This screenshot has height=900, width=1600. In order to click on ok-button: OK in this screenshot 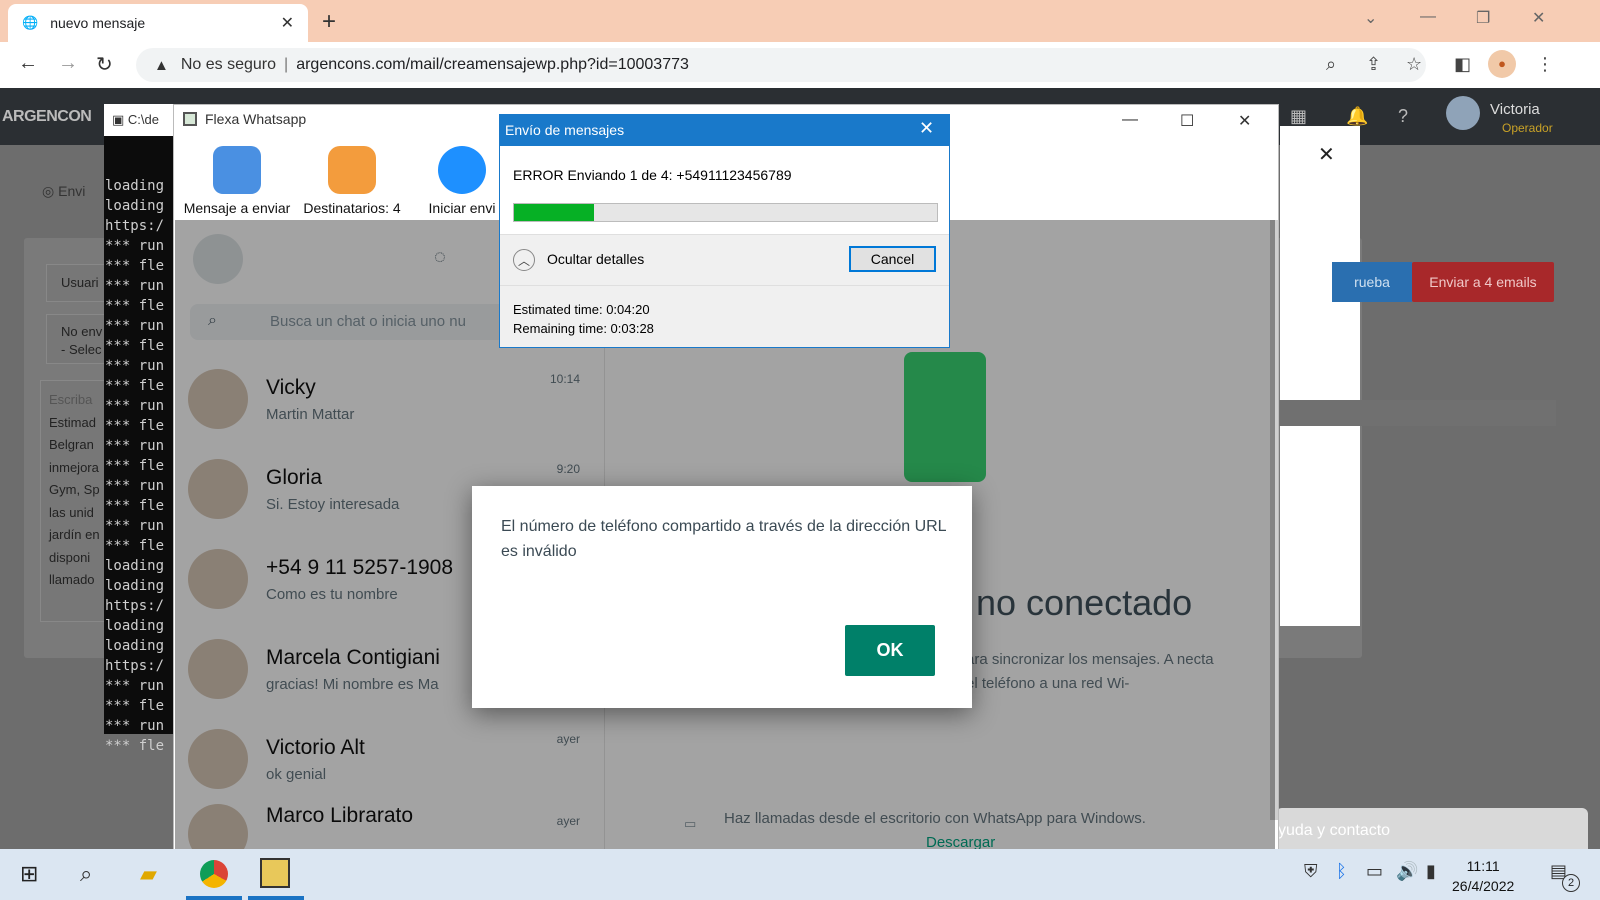, I will do `click(890, 650)`.